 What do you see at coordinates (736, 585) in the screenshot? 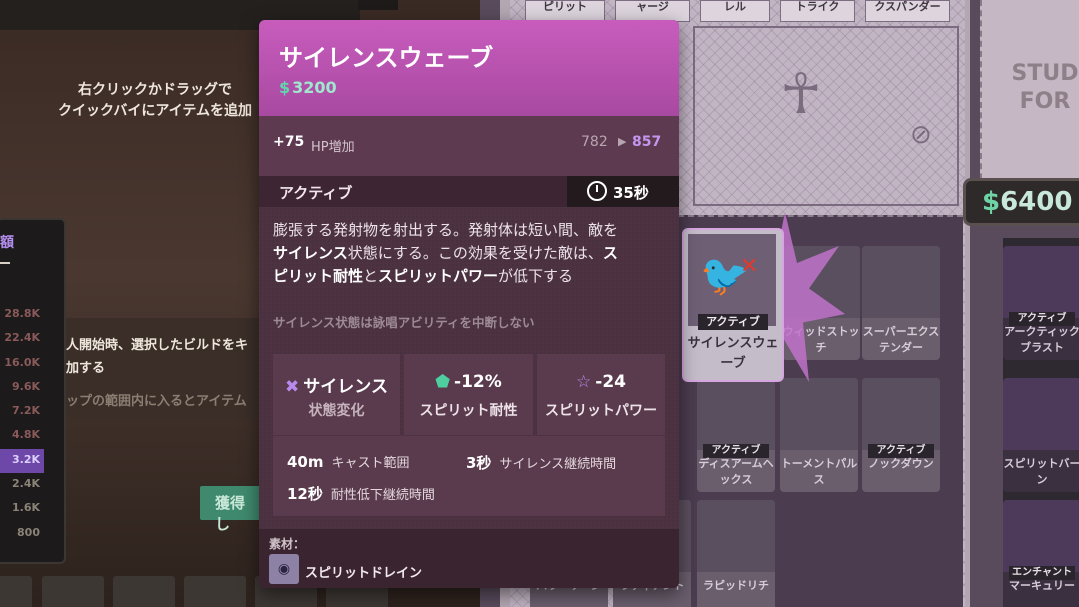
I see `item-name: ラピッドリチ` at bounding box center [736, 585].